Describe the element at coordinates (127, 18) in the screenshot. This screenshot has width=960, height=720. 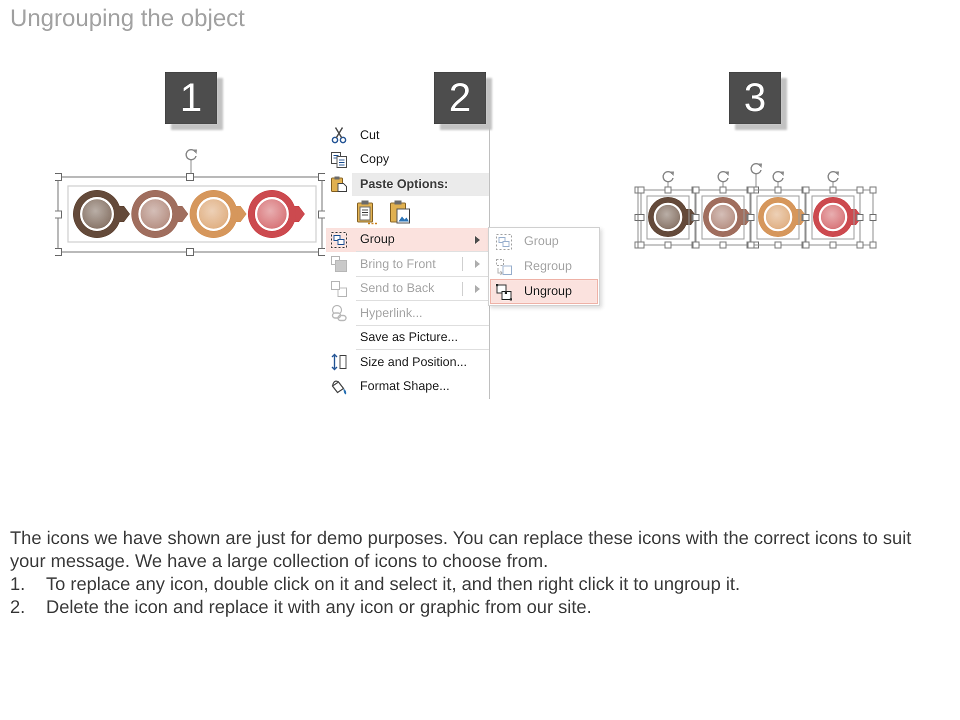
I see `slide-title: Ungrouping the object` at that location.